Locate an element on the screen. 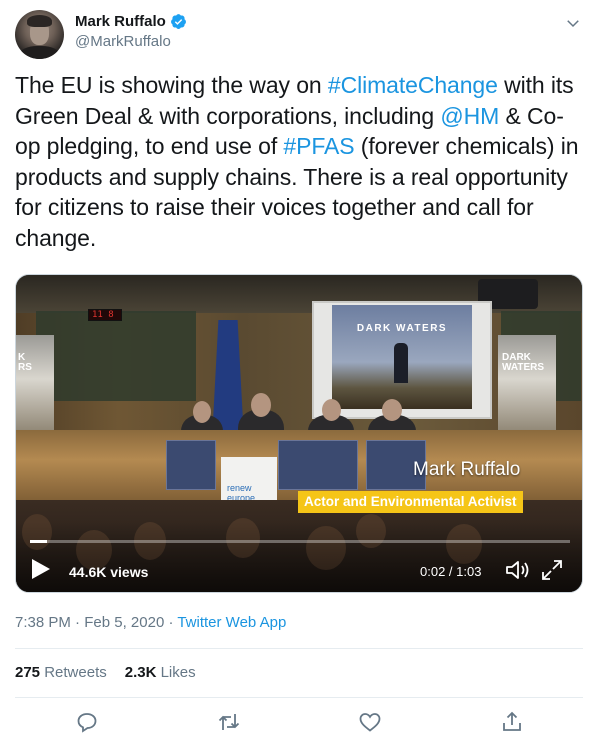  reply-icon is located at coordinates (87, 722).